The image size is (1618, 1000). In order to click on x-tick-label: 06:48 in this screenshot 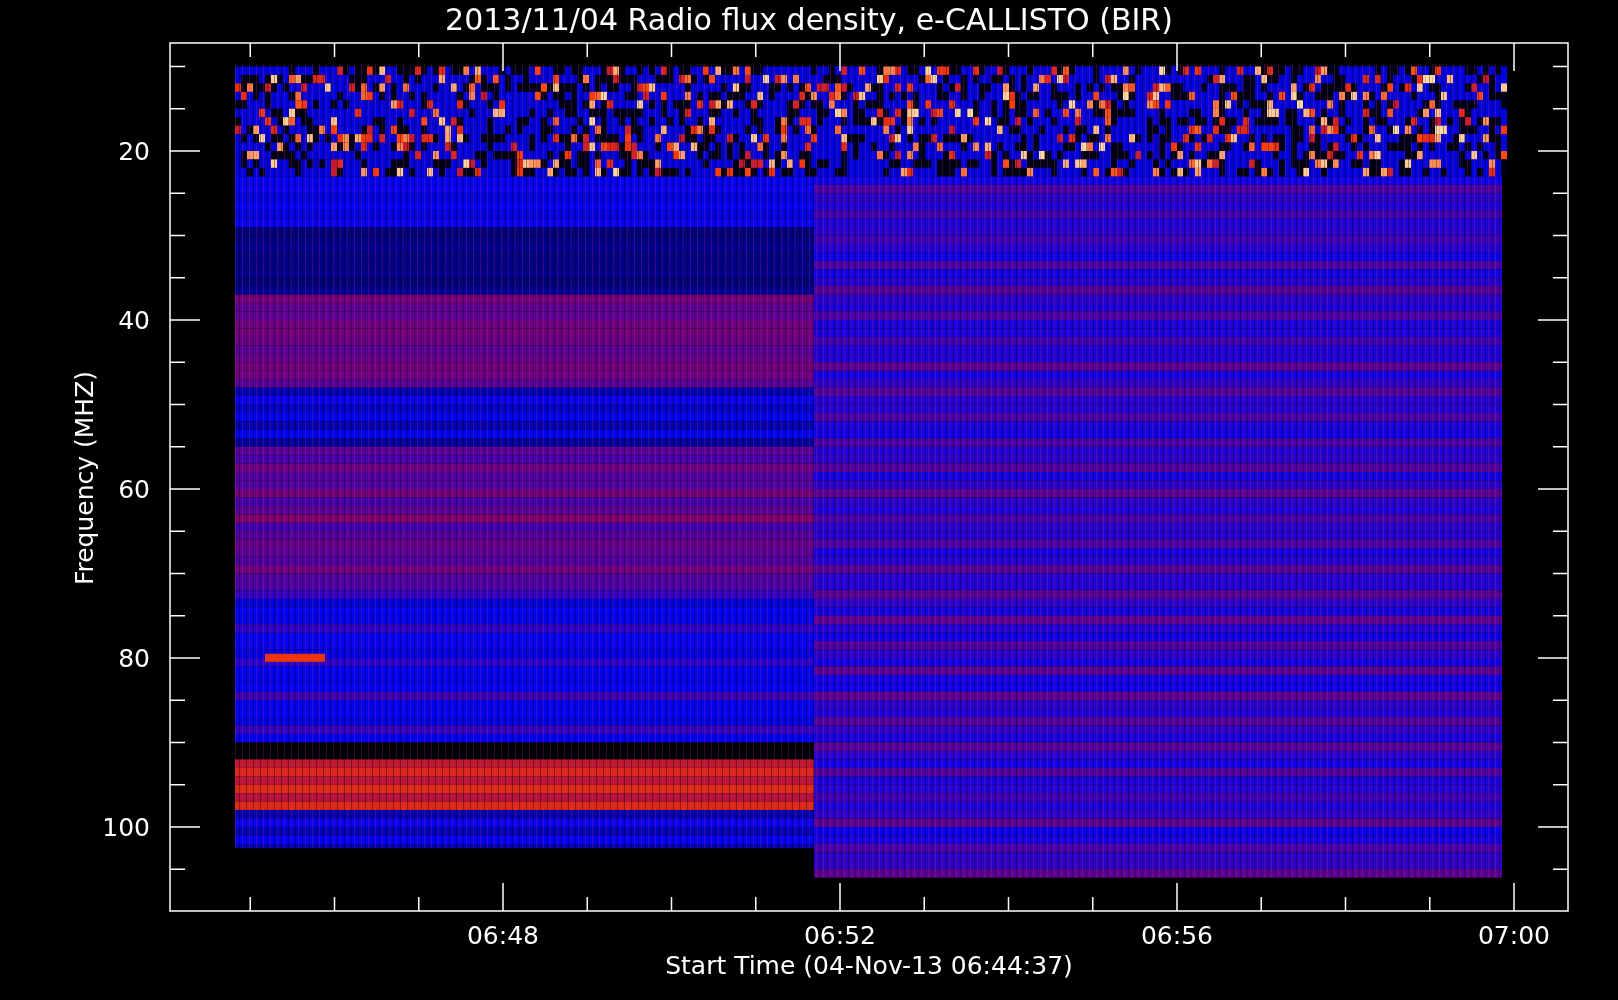, I will do `click(503, 935)`.